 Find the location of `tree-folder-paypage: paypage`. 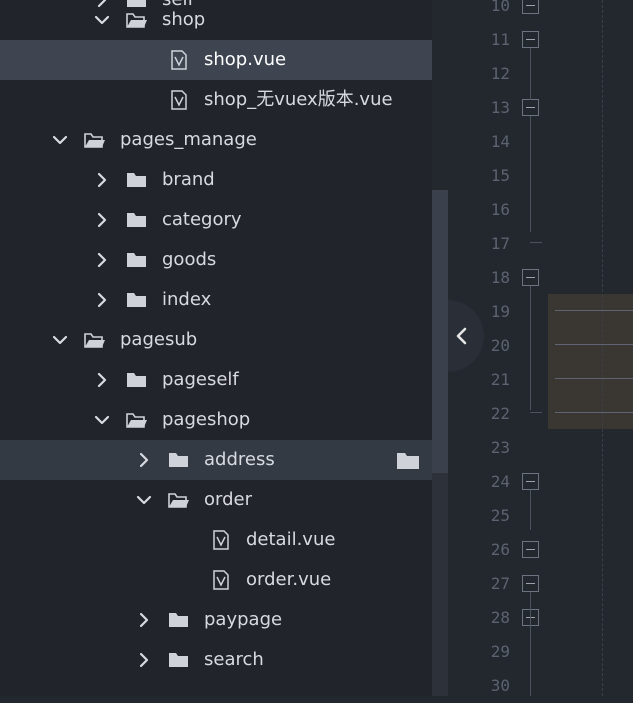

tree-folder-paypage: paypage is located at coordinates (216, 620).